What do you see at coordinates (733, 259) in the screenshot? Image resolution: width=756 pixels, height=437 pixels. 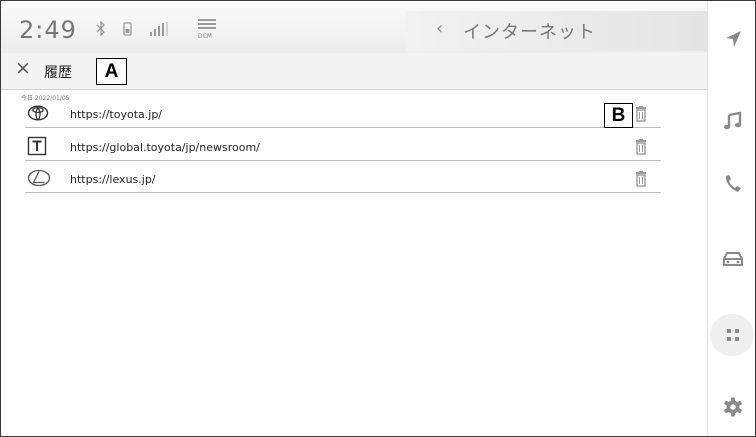 I see `car-icon` at bounding box center [733, 259].